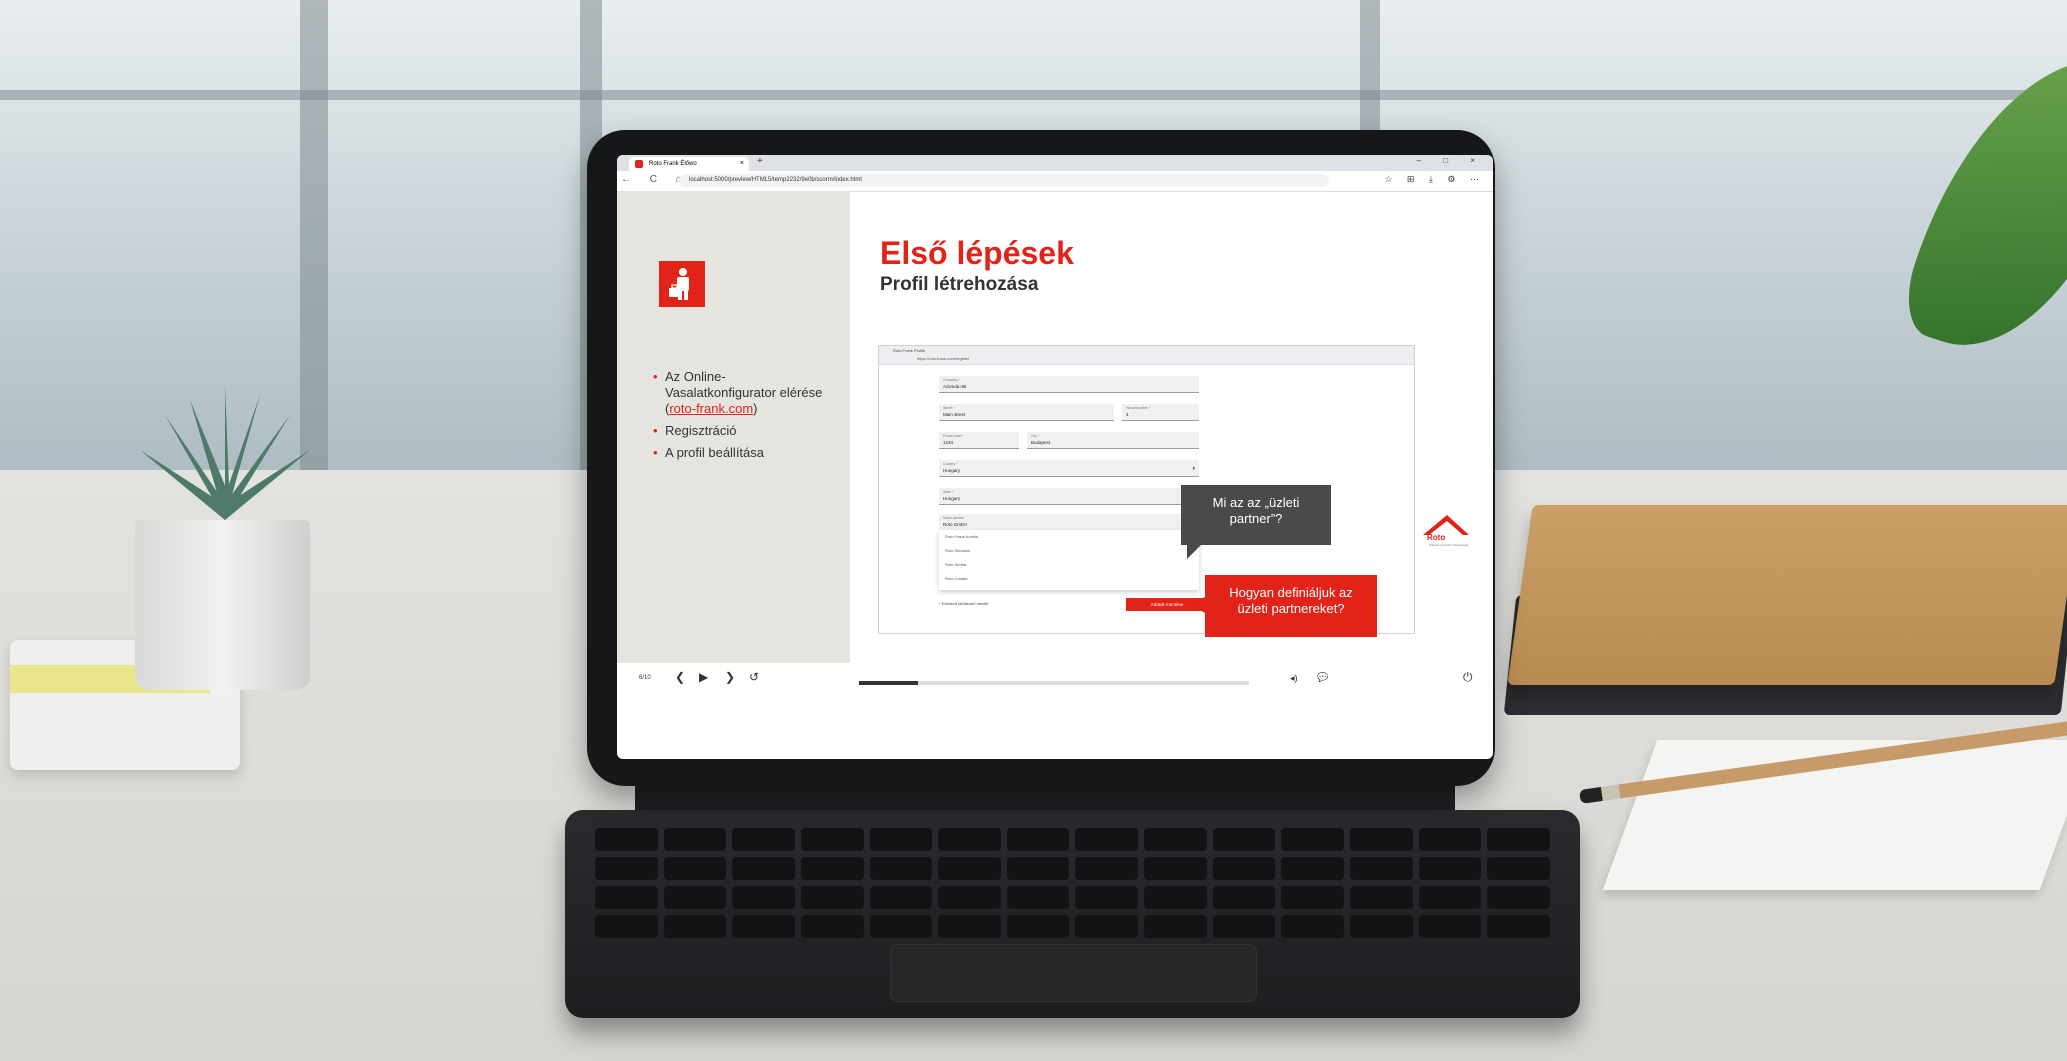  Describe the element at coordinates (954, 414) in the screenshot. I see `field-value: Main street` at that location.